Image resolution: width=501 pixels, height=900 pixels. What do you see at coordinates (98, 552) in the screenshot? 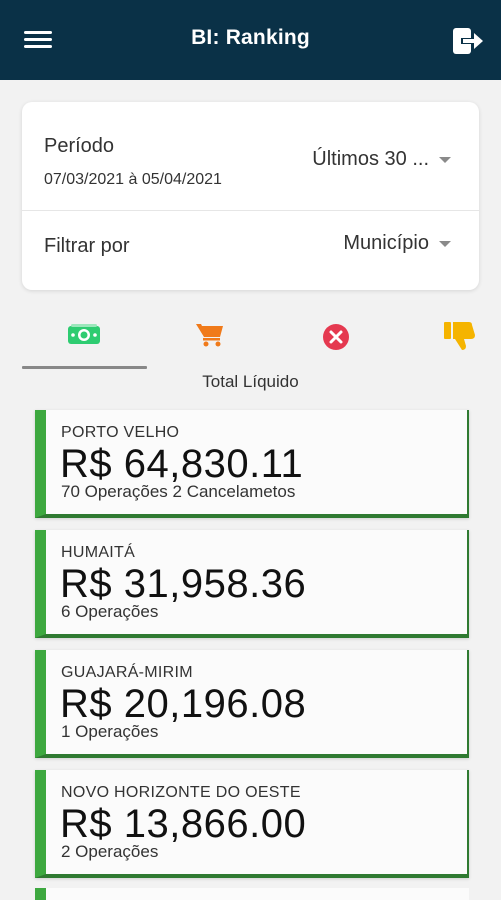
I see `ranking-city: HUMAITÁ` at bounding box center [98, 552].